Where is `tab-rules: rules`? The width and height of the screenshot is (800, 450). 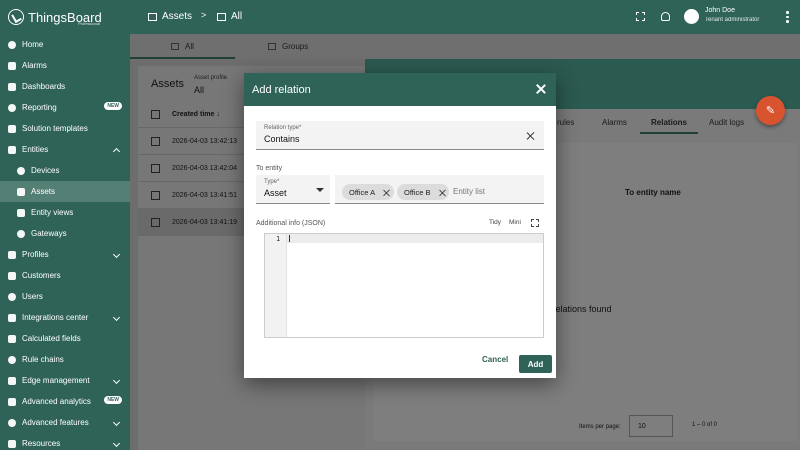 tab-rules: rules is located at coordinates (565, 122).